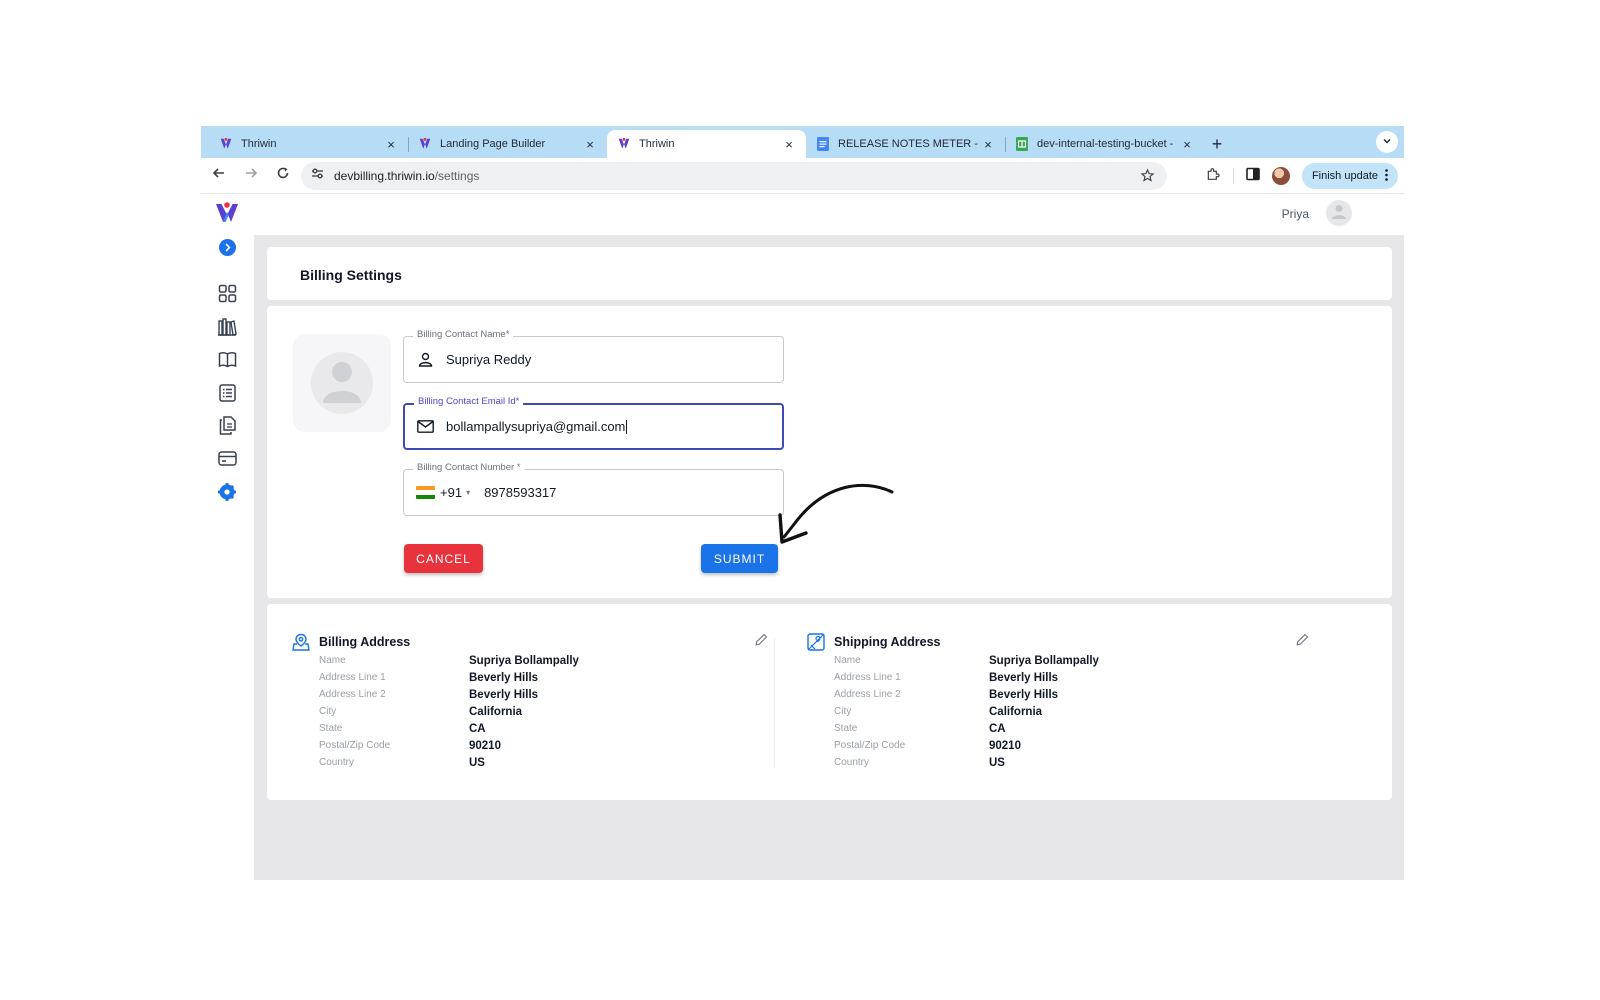 The image size is (1600, 1000). What do you see at coordinates (227, 461) in the screenshot?
I see `sidebar-item-billing` at bounding box center [227, 461].